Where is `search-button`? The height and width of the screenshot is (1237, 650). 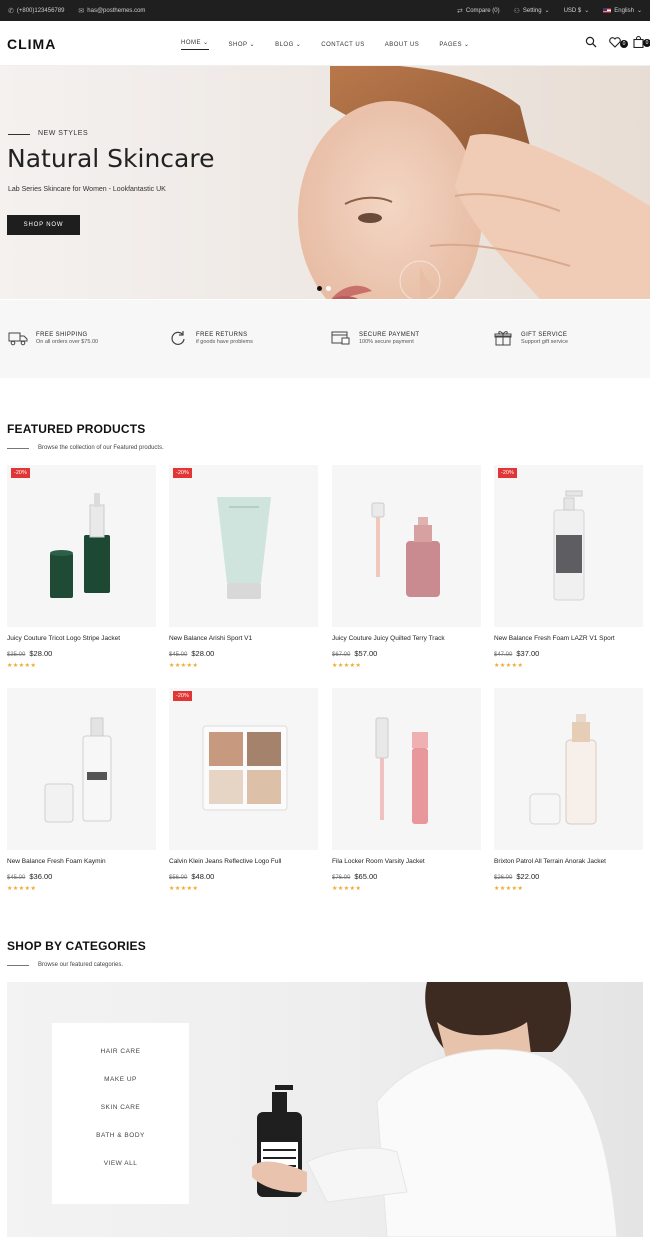 search-button is located at coordinates (591, 43).